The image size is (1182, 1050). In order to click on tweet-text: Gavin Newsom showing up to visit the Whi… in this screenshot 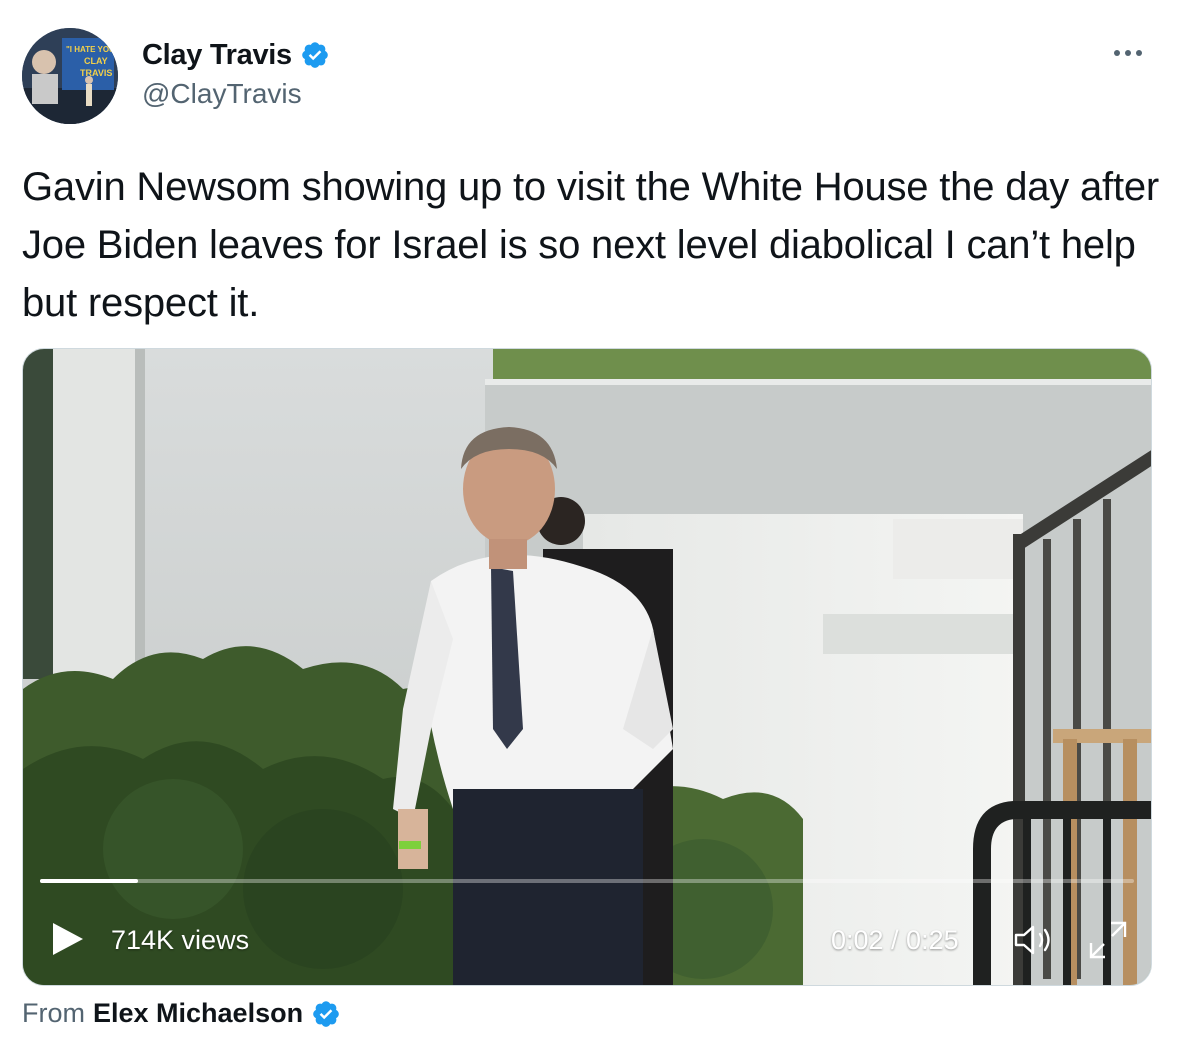, I will do `click(591, 245)`.